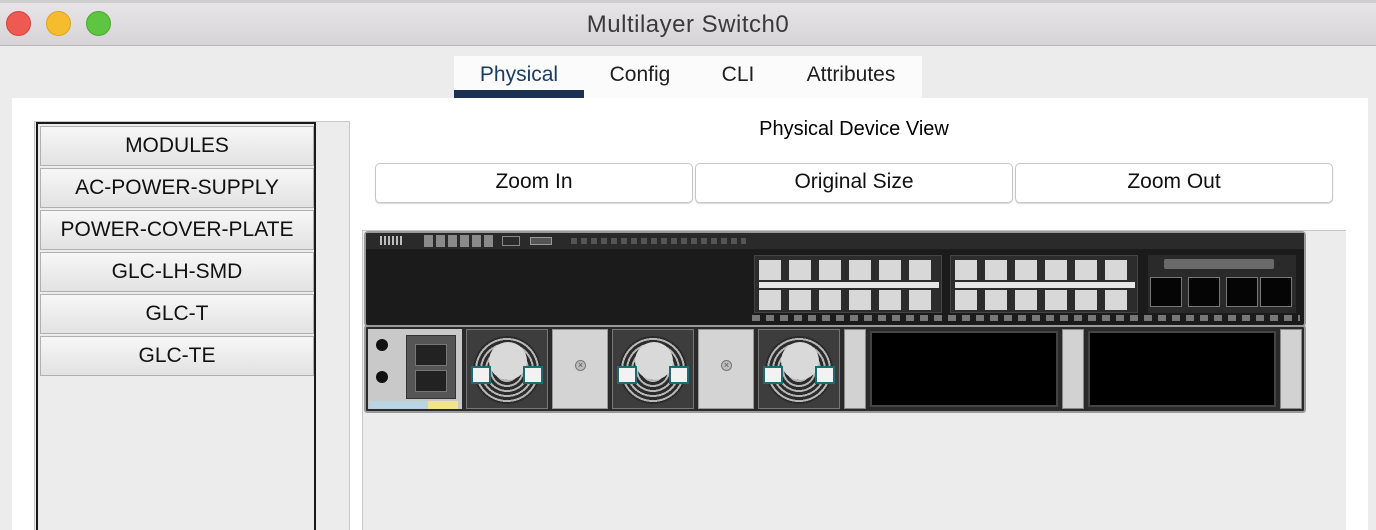  I want to click on tab-attributes: Attributes, so click(851, 77).